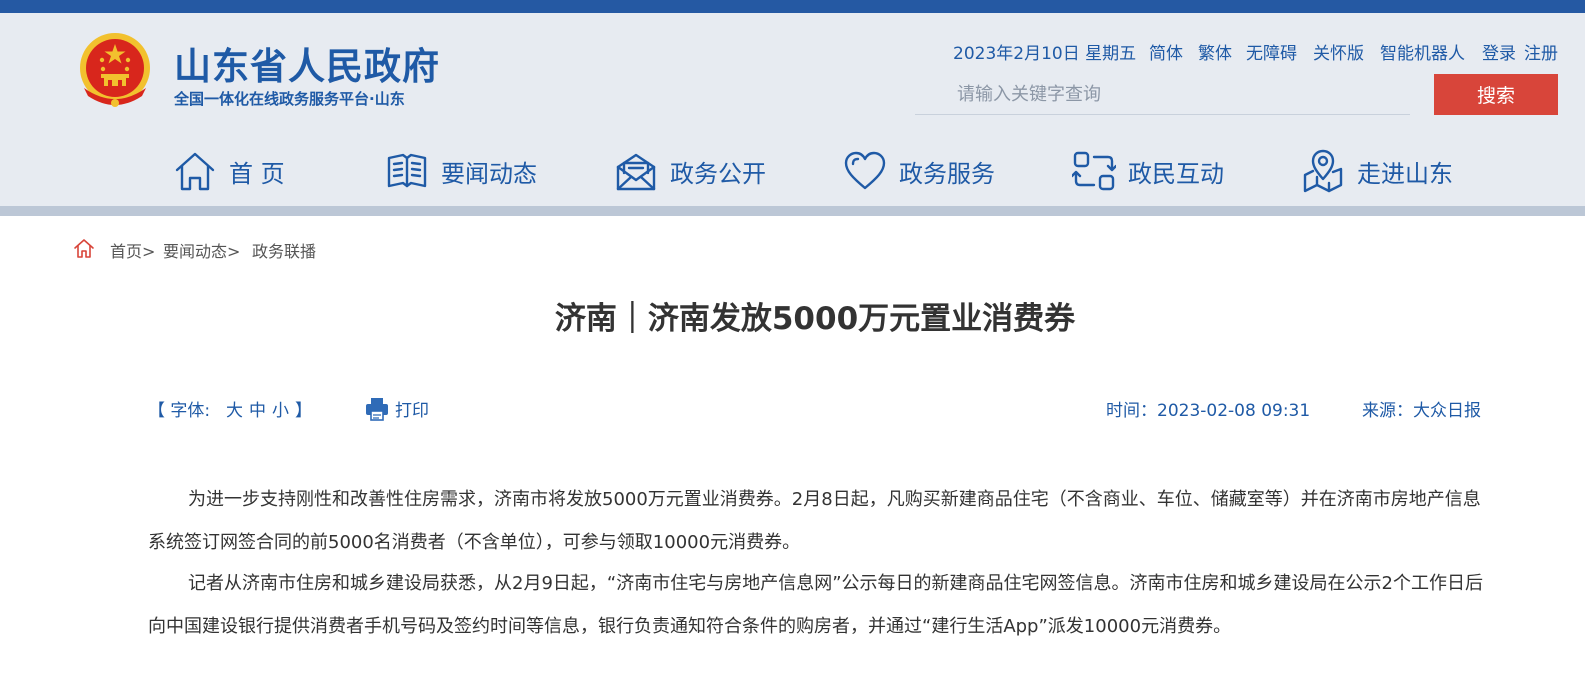 The height and width of the screenshot is (688, 1585). Describe the element at coordinates (201, 250) in the screenshot. I see `breadcrumb-news: 要闻动态>` at that location.